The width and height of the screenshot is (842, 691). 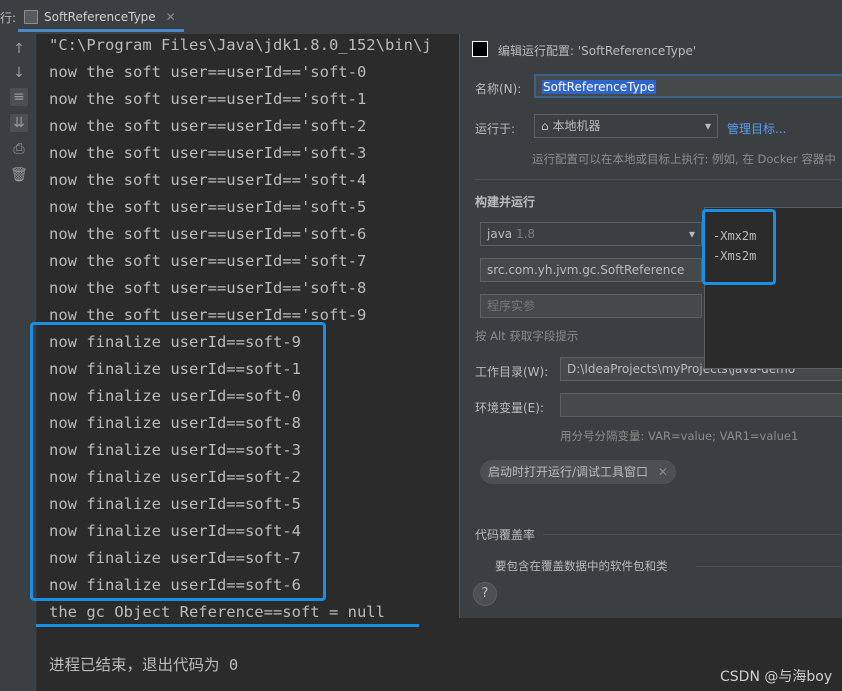 I want to click on vm-options-highlight, so click(x=739, y=247).